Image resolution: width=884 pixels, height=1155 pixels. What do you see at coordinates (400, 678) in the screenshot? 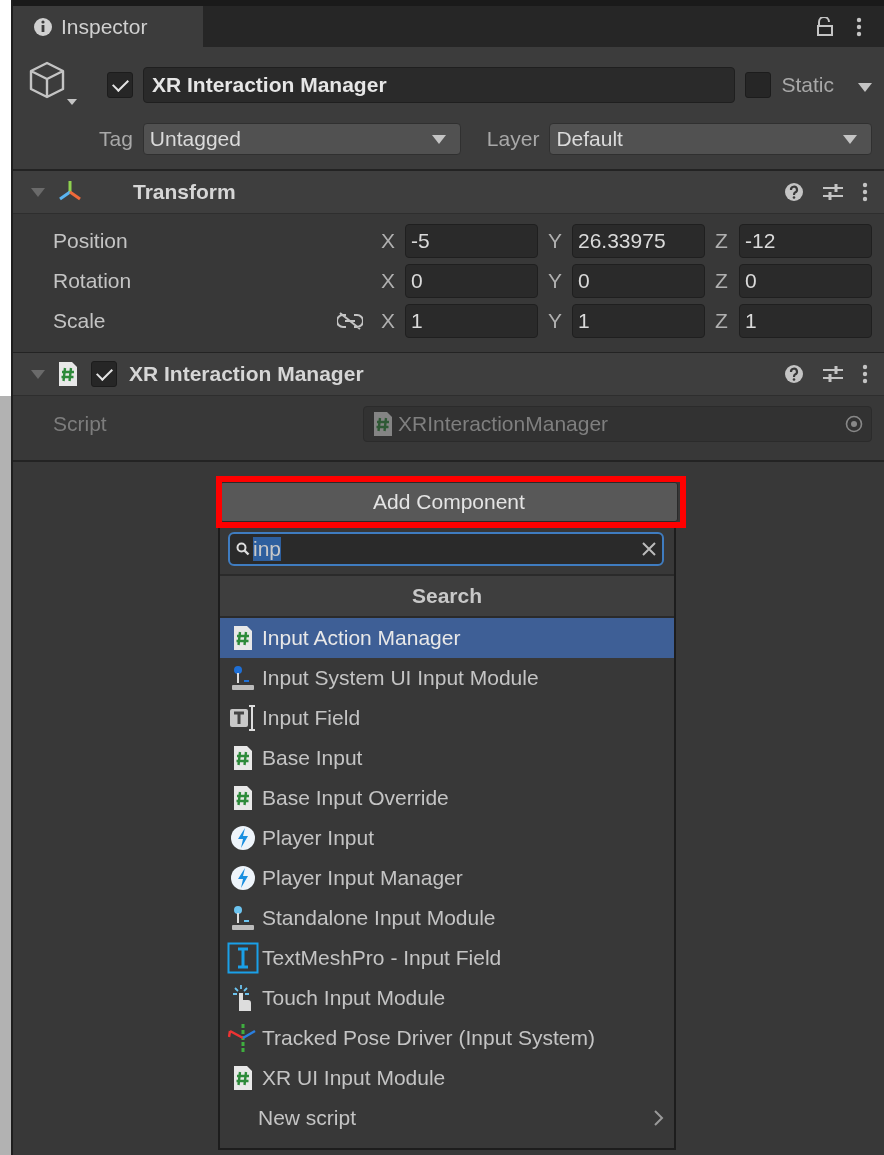
I see `item-label: Input System UI Input Module` at bounding box center [400, 678].